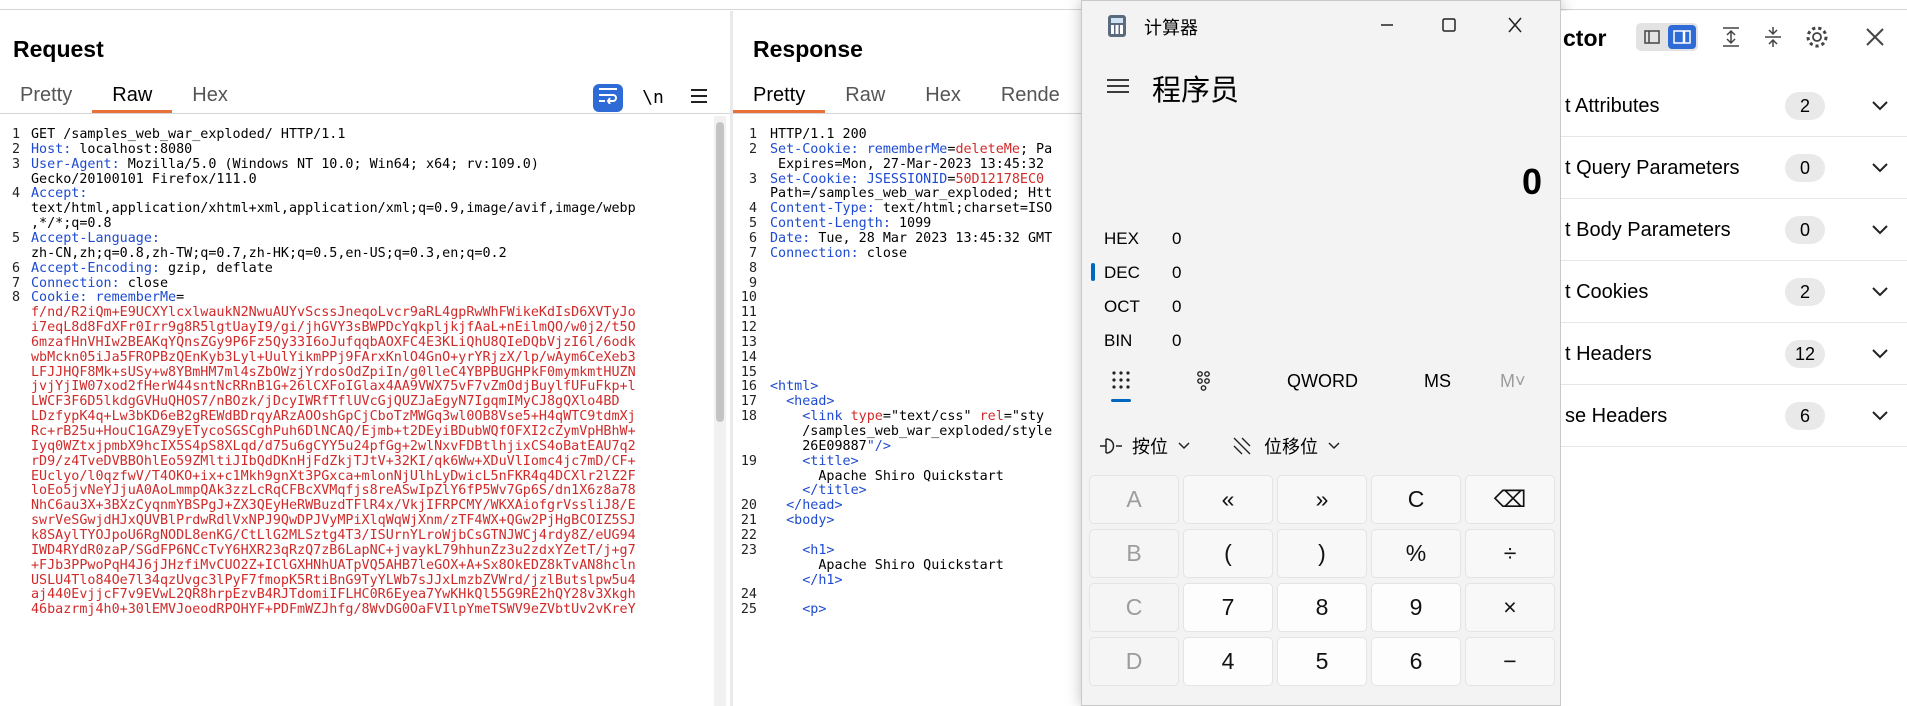 The width and height of the screenshot is (1907, 706). What do you see at coordinates (1111, 446) in the screenshot?
I see `bitwise-icon` at bounding box center [1111, 446].